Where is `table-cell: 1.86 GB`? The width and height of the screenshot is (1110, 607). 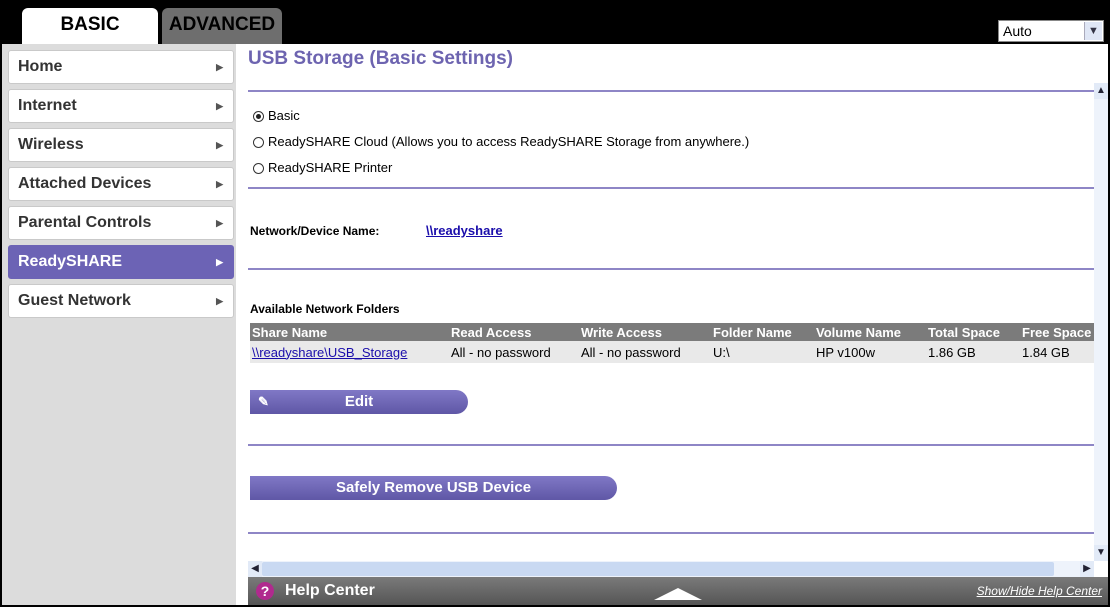 table-cell: 1.86 GB is located at coordinates (973, 352).